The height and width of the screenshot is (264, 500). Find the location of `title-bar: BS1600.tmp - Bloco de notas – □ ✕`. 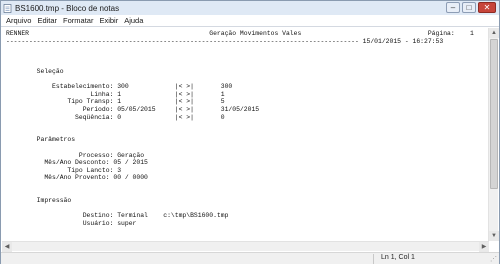

title-bar: BS1600.tmp - Bloco de notas – □ ✕ is located at coordinates (250, 8).